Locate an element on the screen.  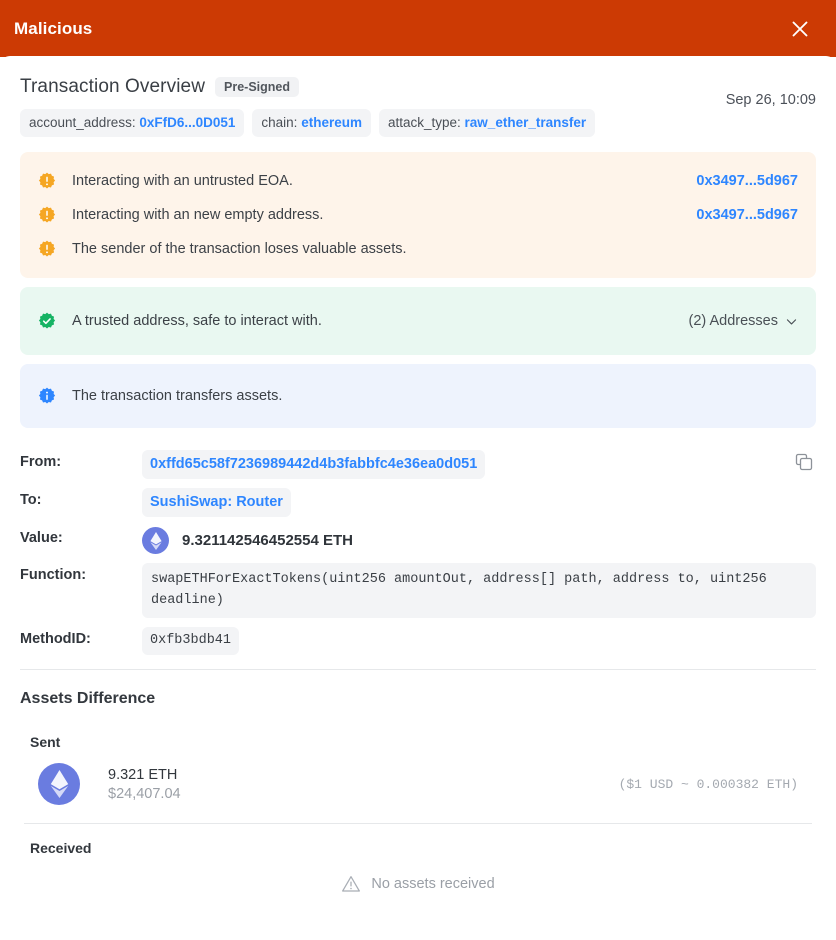
to-address: SushiSwap: Router is located at coordinates (216, 503).